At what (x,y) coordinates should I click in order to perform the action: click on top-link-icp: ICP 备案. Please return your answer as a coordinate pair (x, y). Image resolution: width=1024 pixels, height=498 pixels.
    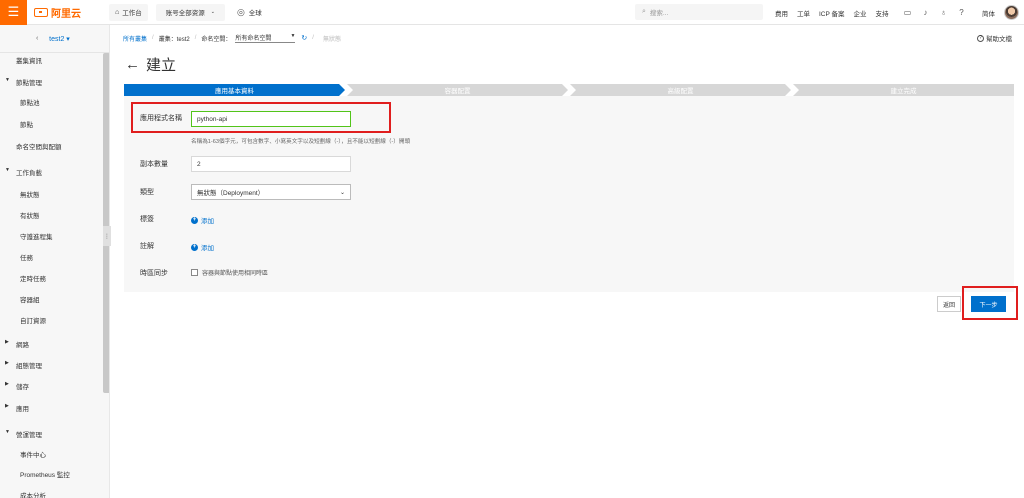
    Looking at the image, I should click on (832, 13).